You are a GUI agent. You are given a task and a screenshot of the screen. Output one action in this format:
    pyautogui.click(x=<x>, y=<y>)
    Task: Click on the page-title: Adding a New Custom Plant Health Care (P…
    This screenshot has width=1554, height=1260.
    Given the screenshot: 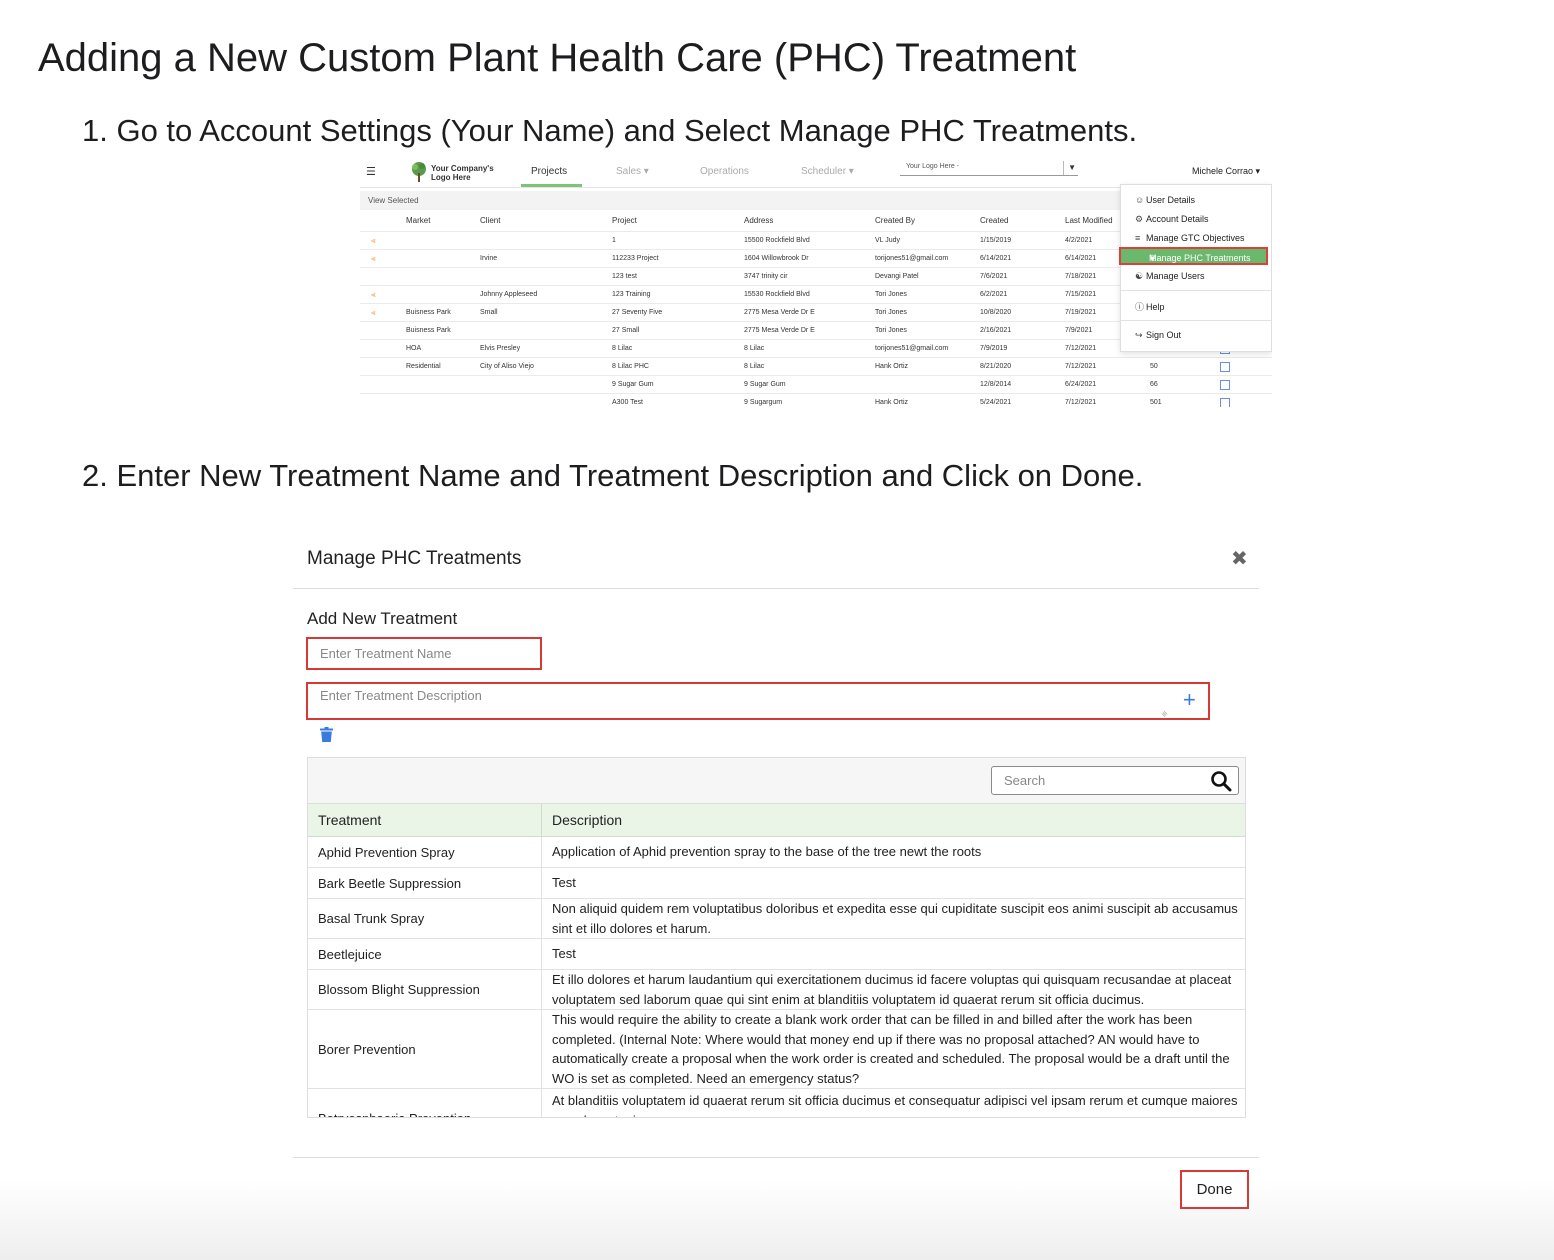 What is the action you would take?
    pyautogui.click(x=557, y=58)
    